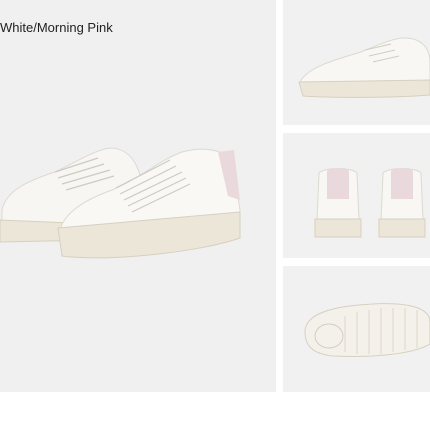 This screenshot has height=430, width=430. I want to click on thumbnail-side-view, so click(356, 62).